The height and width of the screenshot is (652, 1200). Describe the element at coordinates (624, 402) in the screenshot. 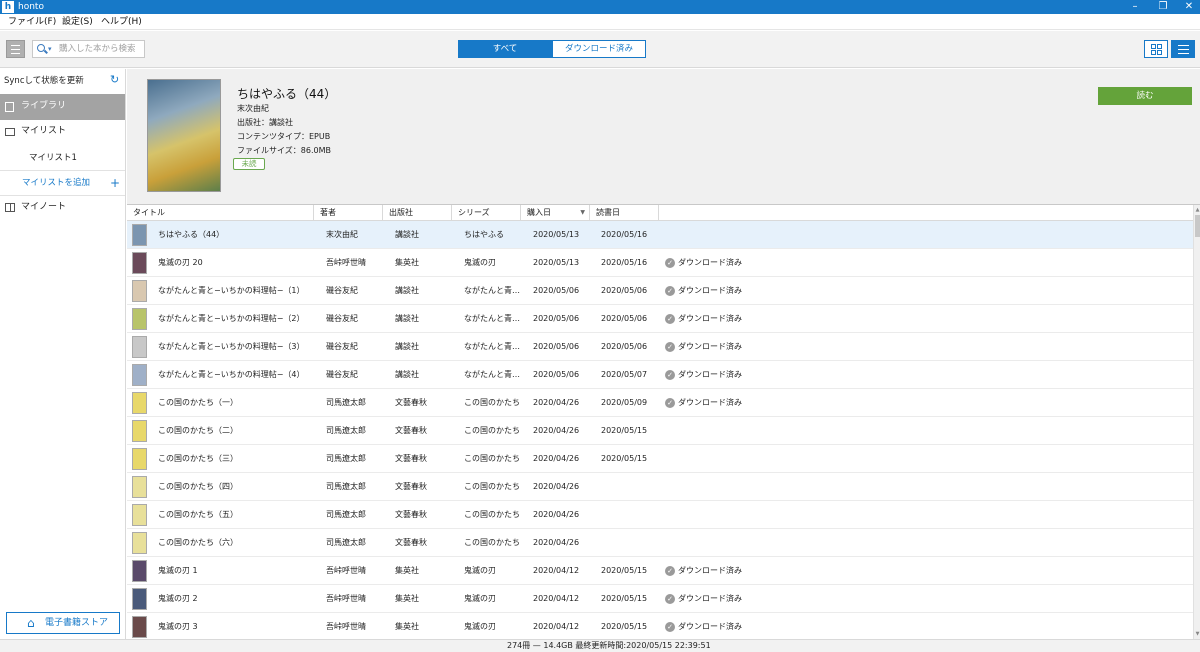

I see `cell-read-date: 2020/05/09` at that location.